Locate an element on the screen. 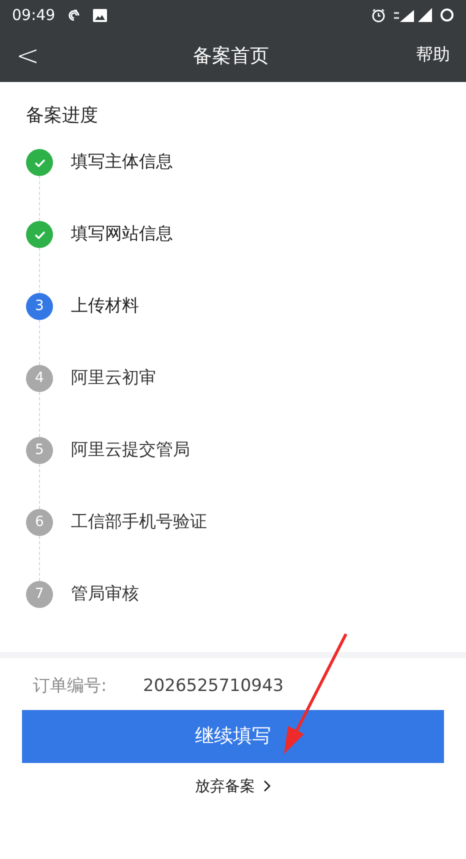 The height and width of the screenshot is (859, 466). abandon-link: 放弃备案 is located at coordinates (233, 785).